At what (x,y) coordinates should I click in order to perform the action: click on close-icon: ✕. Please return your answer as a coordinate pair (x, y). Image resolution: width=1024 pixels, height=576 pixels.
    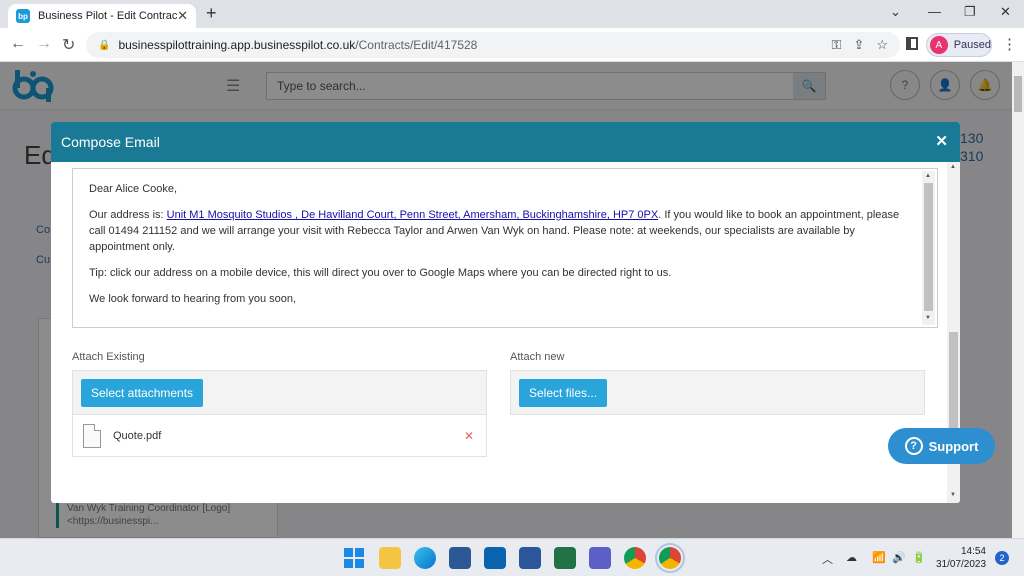
    Looking at the image, I should click on (941, 141).